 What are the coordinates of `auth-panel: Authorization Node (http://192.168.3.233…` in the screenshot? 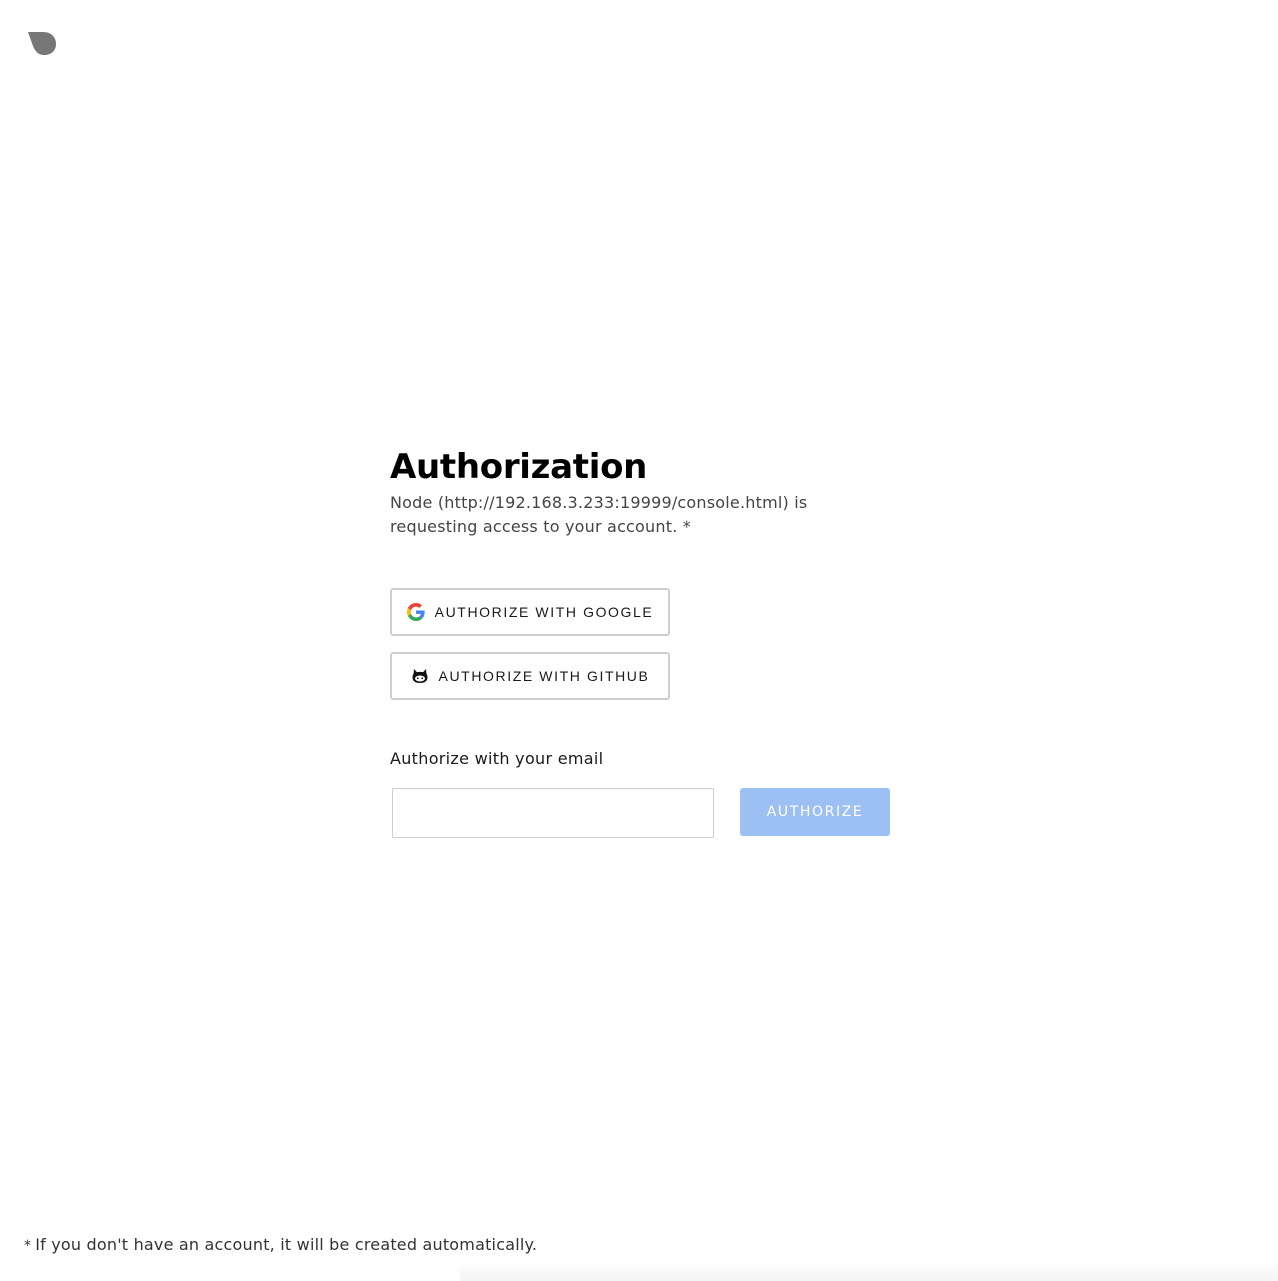 It's located at (640, 642).